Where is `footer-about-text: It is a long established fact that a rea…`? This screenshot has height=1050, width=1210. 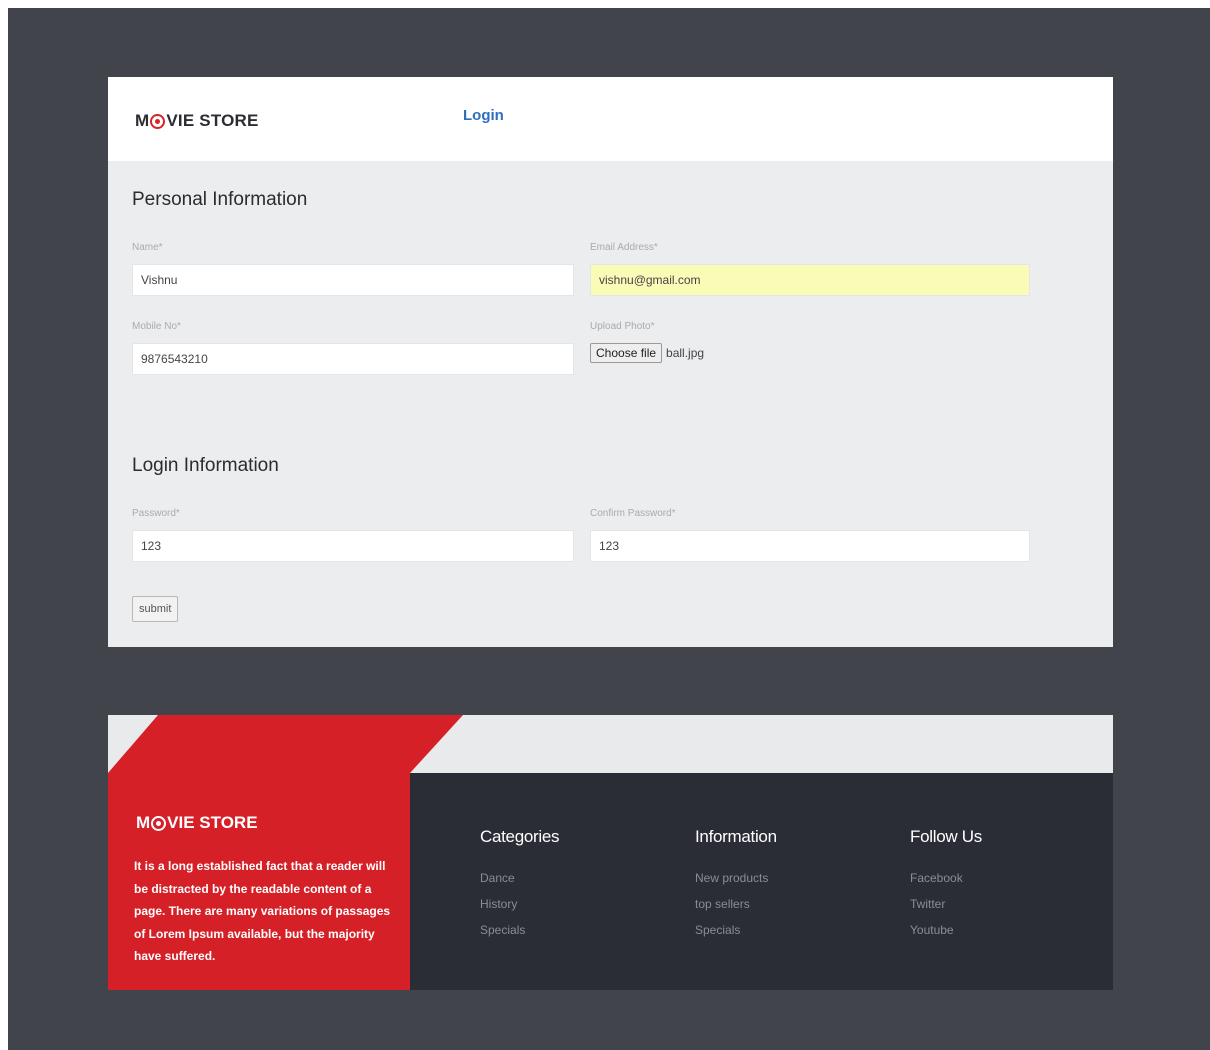 footer-about-text: It is a long established fact that a rea… is located at coordinates (262, 911).